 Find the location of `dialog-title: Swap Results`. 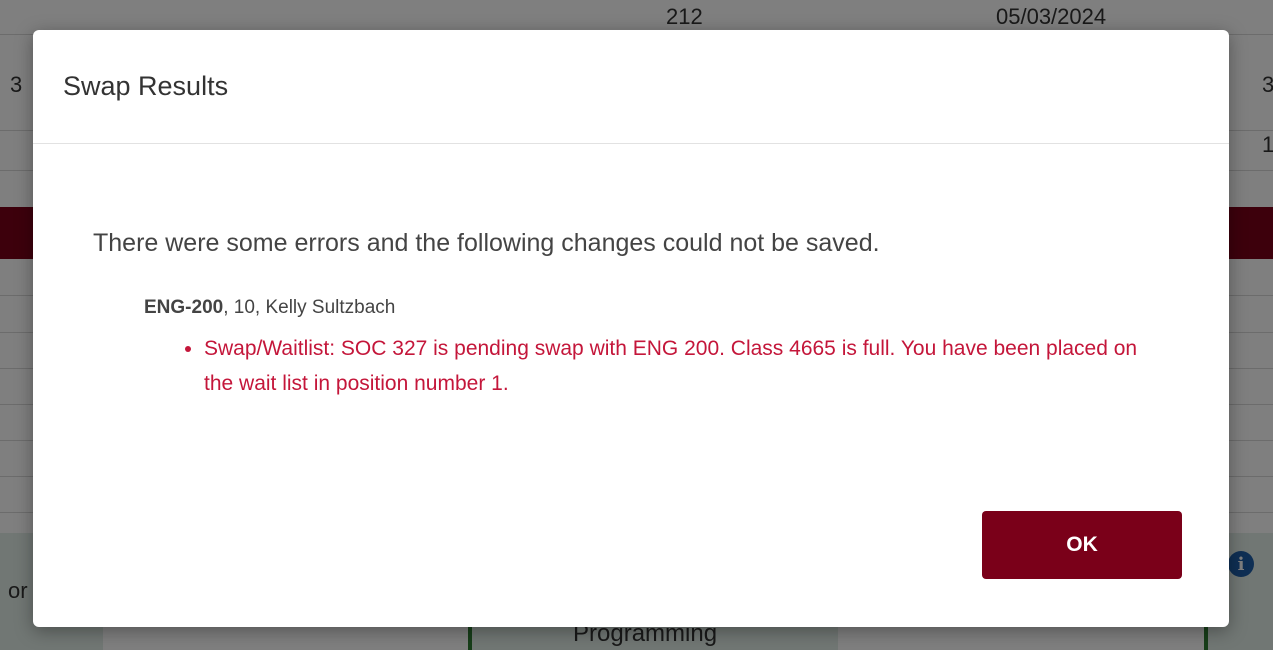

dialog-title: Swap Results is located at coordinates (146, 86).